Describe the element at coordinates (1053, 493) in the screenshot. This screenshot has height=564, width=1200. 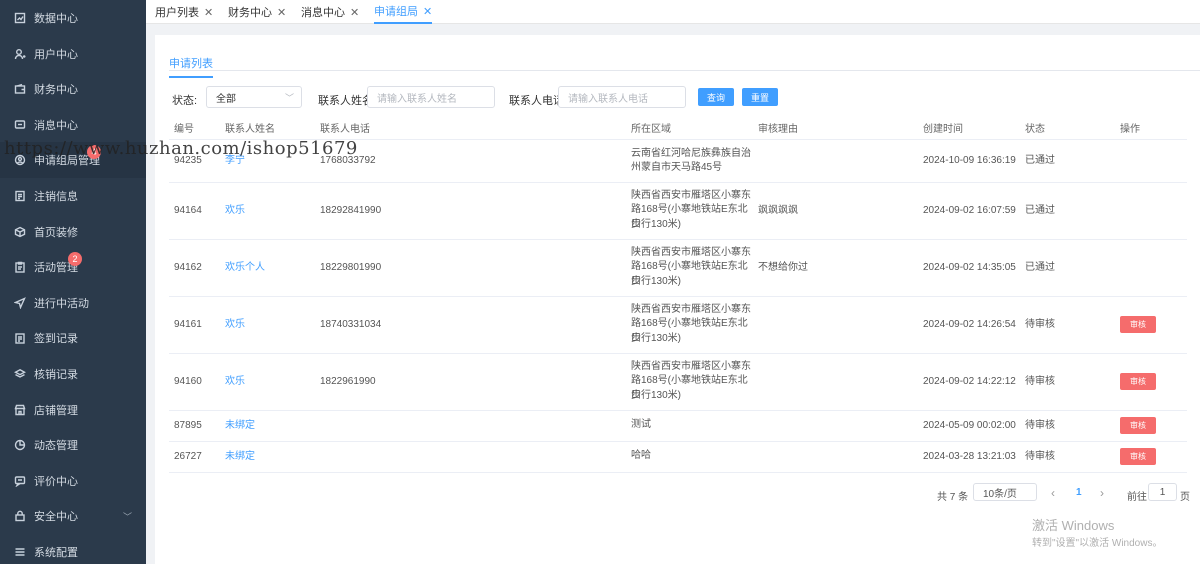
I see `prev-page-icon: ‹` at that location.